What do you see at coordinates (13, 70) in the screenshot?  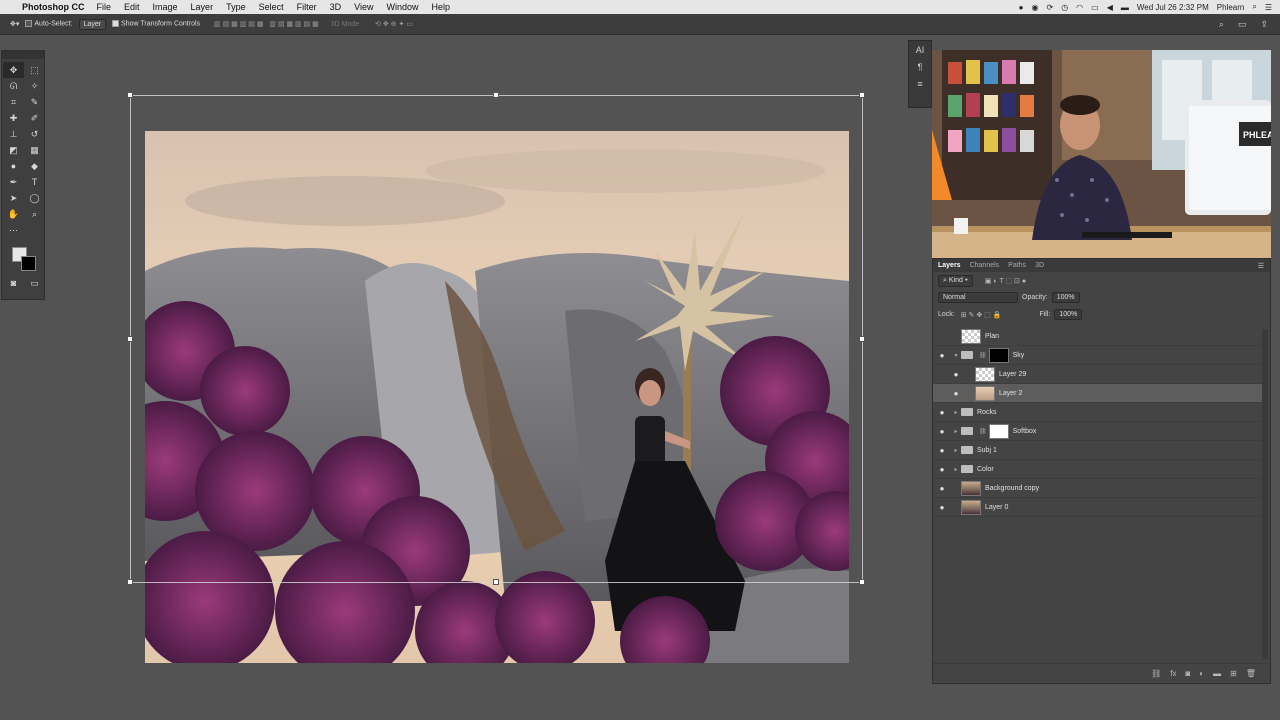 I see `move-tool-icon: ✥` at bounding box center [13, 70].